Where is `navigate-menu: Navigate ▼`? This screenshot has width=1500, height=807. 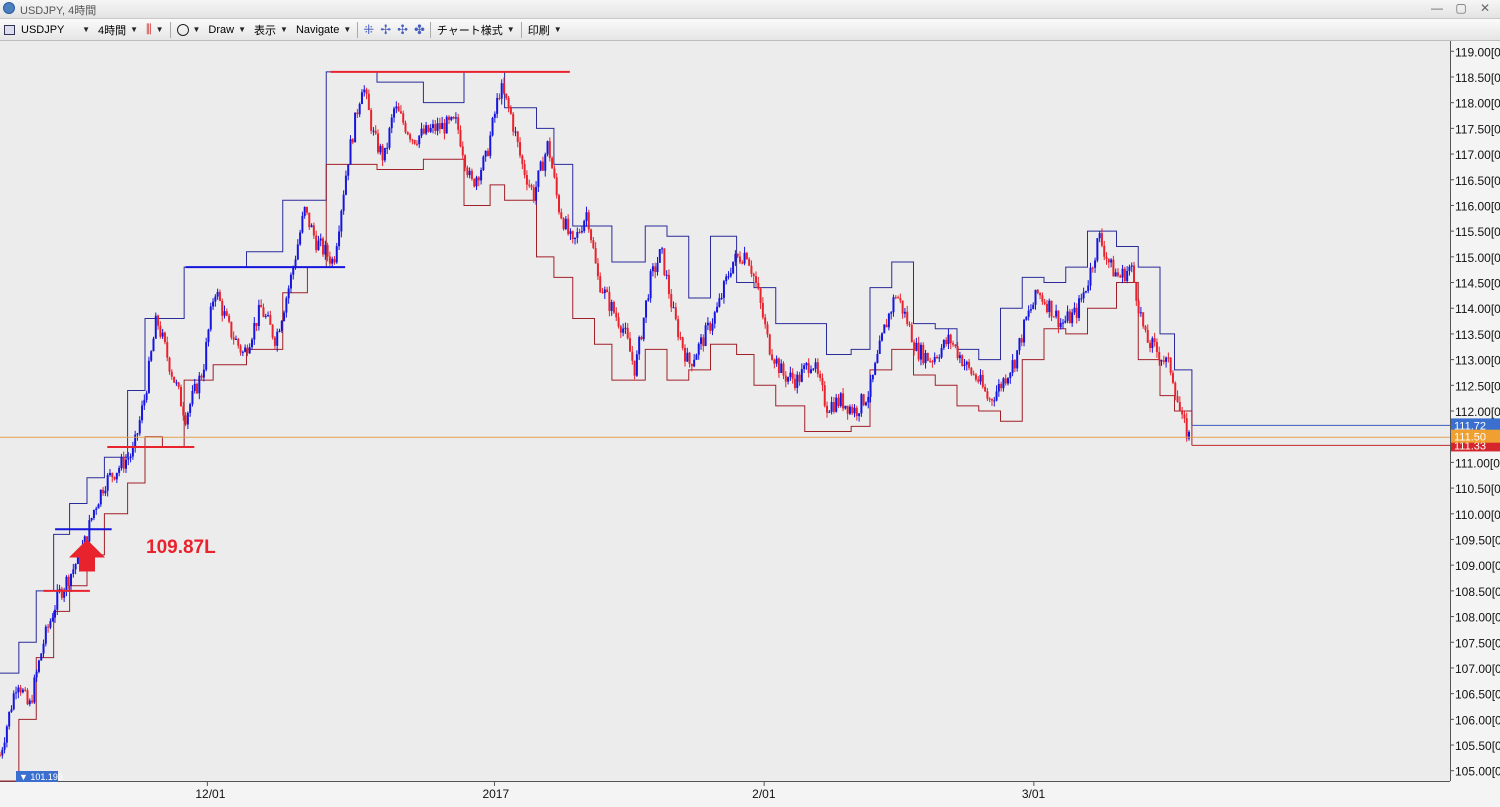 navigate-menu: Navigate ▼ is located at coordinates (323, 29).